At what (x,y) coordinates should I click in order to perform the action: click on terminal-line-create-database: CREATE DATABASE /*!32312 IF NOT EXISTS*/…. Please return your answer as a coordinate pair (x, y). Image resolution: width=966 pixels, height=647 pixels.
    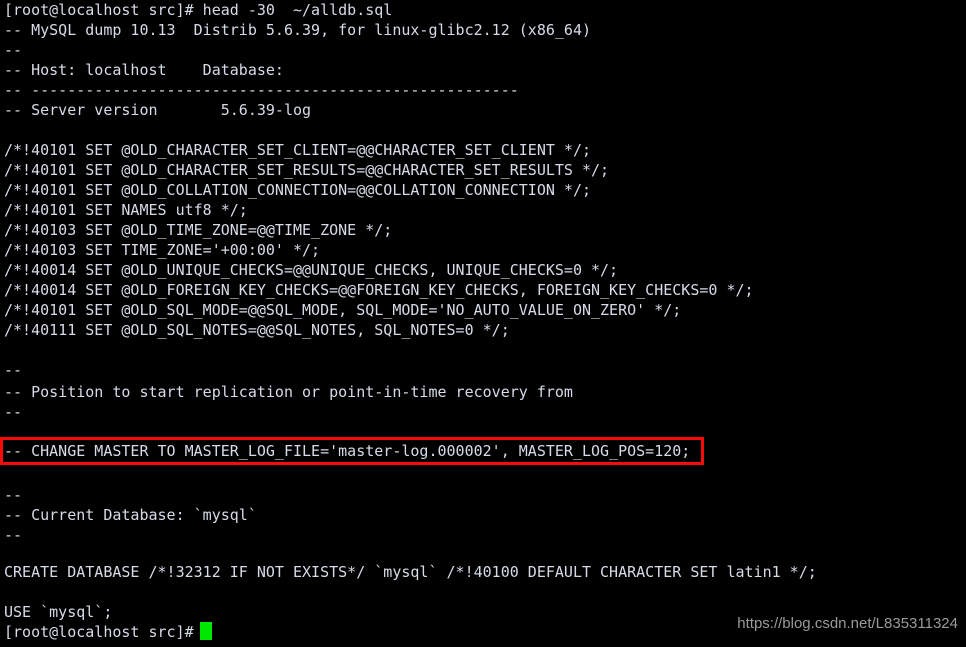
    Looking at the image, I should click on (410, 572).